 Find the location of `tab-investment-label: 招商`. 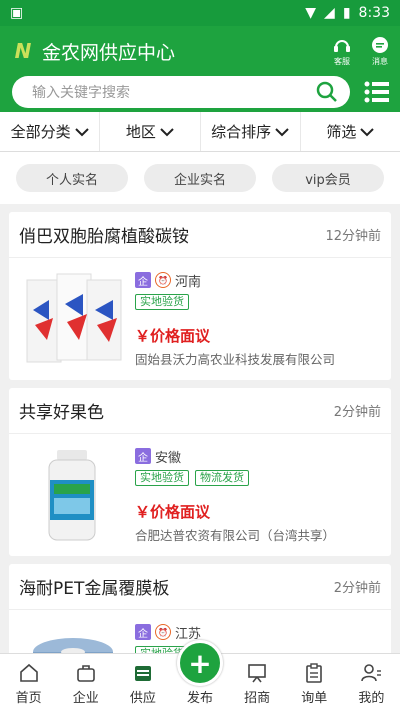

tab-investment-label: 招商 is located at coordinates (257, 698).